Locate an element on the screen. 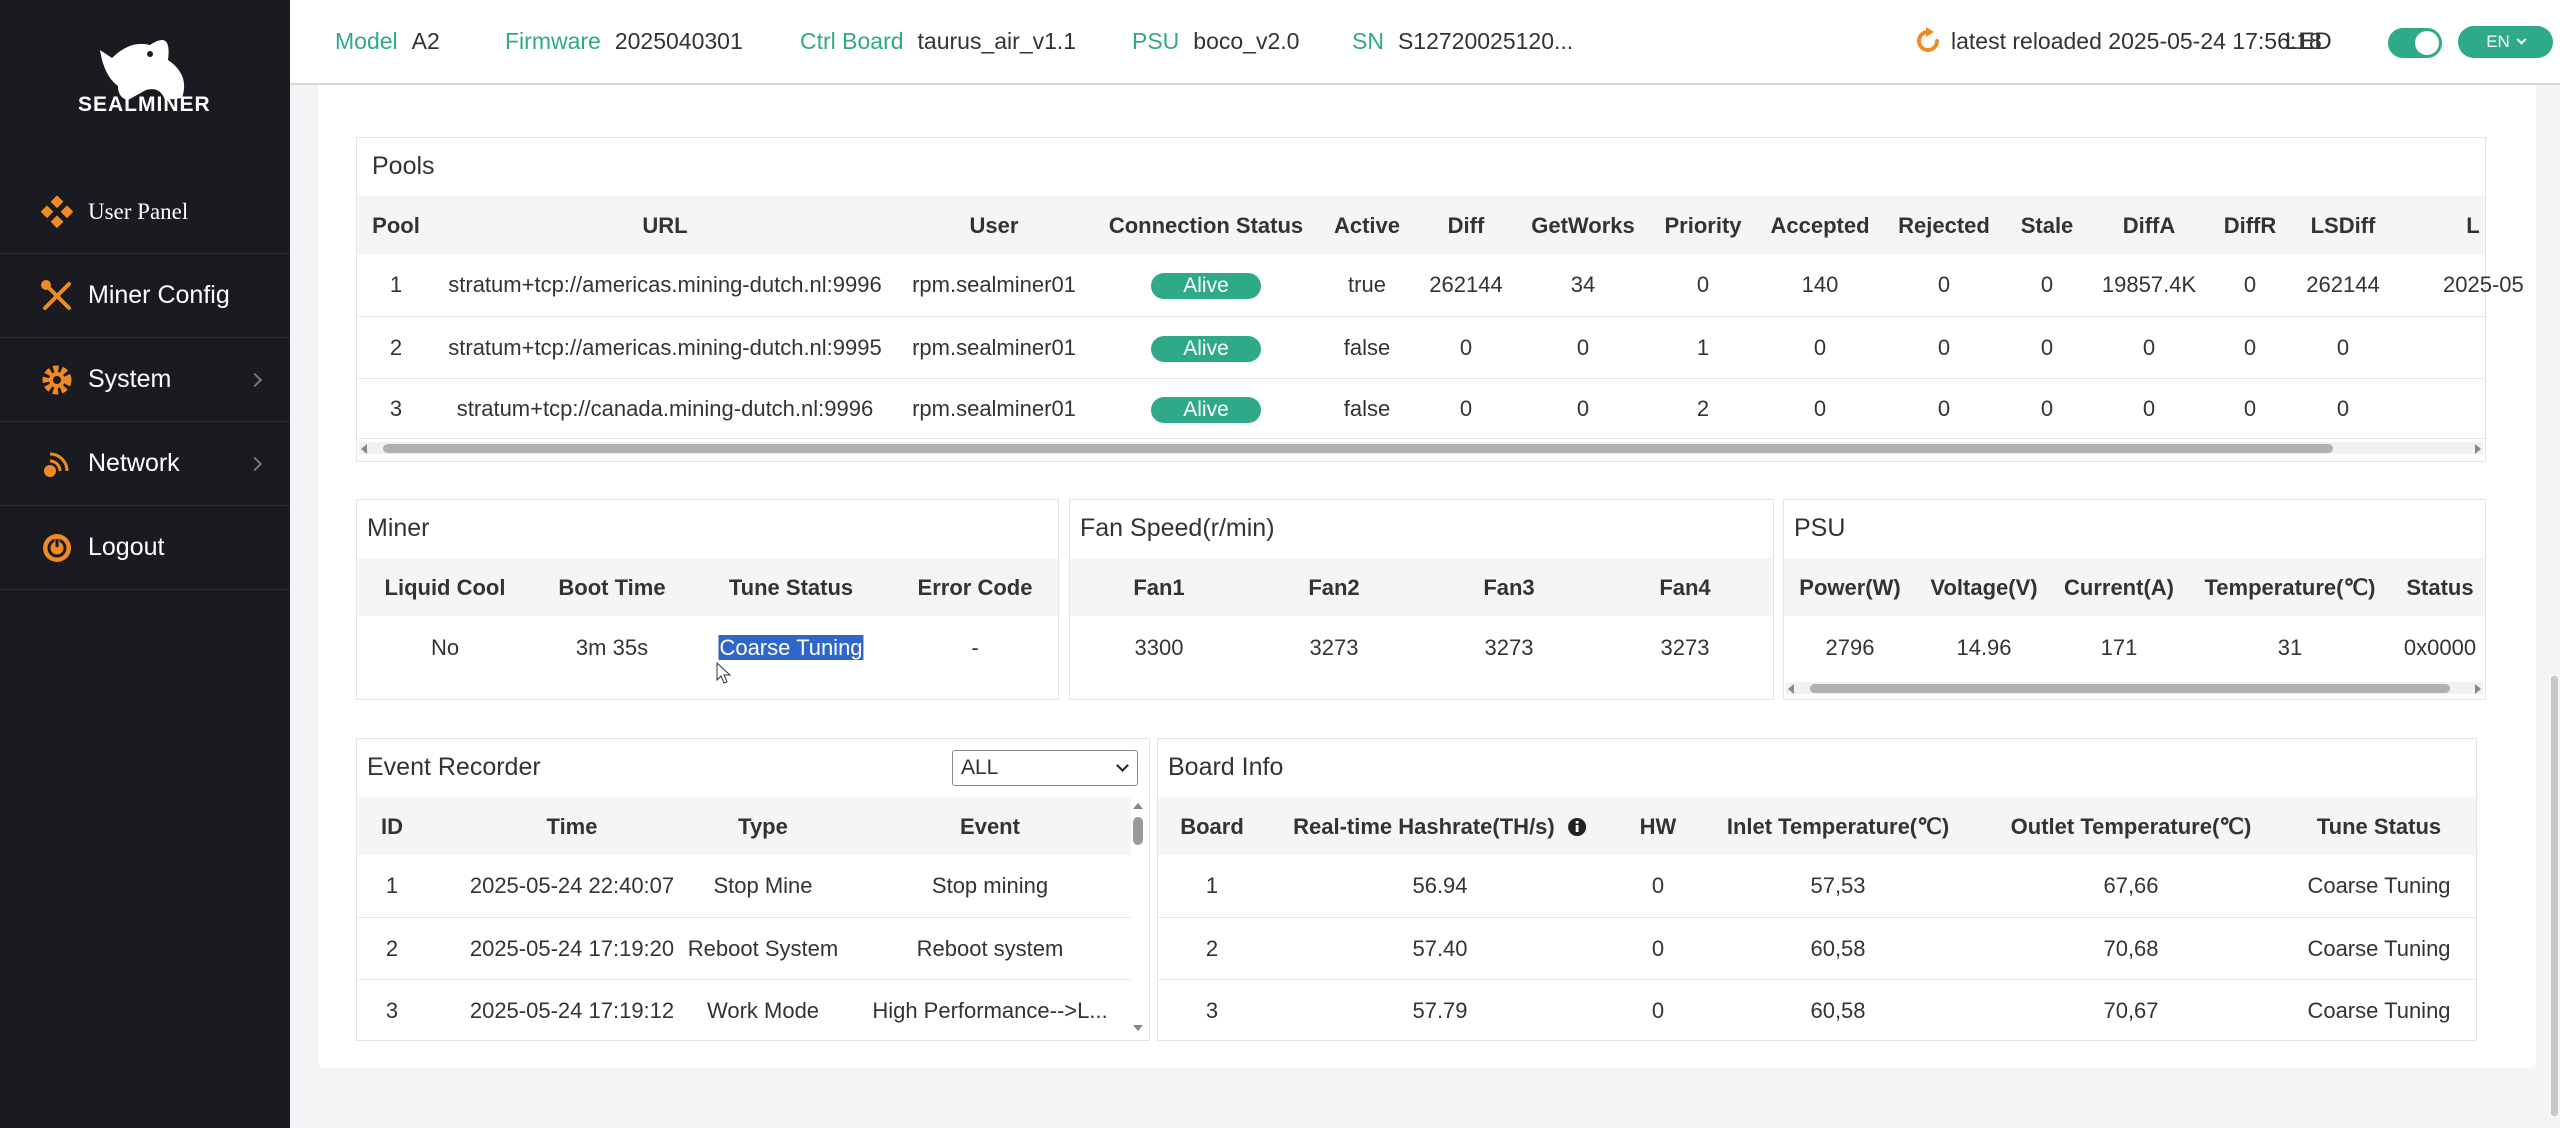  board-id: 2 is located at coordinates (1212, 948).